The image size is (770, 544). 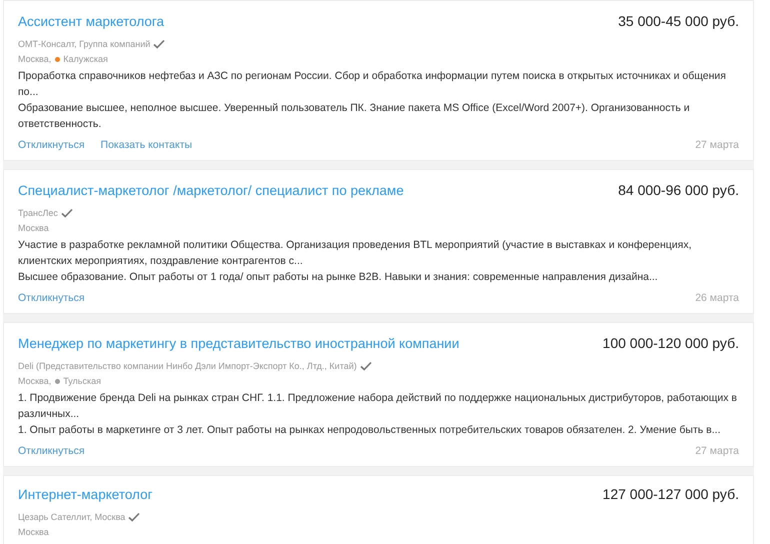 I want to click on salary: 100 000-120 000 руб., so click(x=670, y=343).